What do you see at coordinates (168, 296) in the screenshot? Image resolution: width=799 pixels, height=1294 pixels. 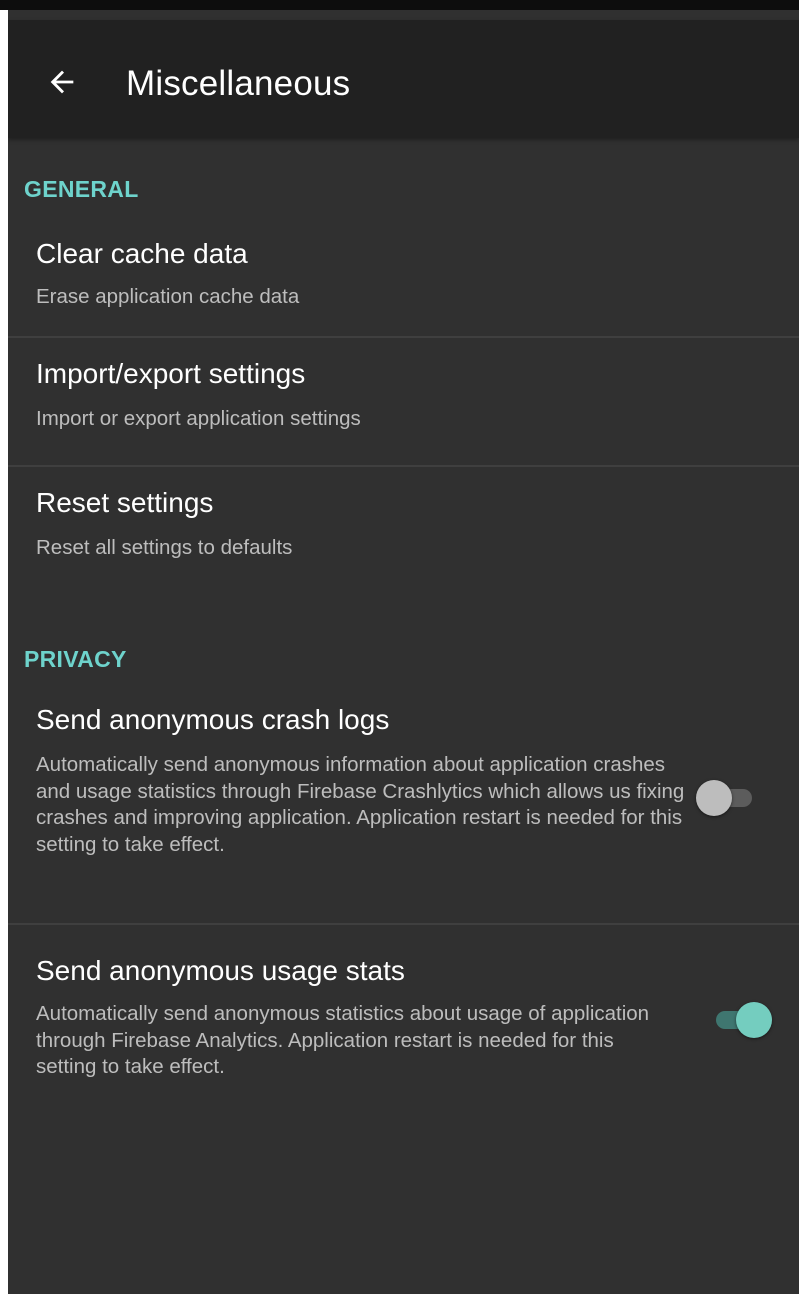 I see `pref-summary: Erase application cache data` at bounding box center [168, 296].